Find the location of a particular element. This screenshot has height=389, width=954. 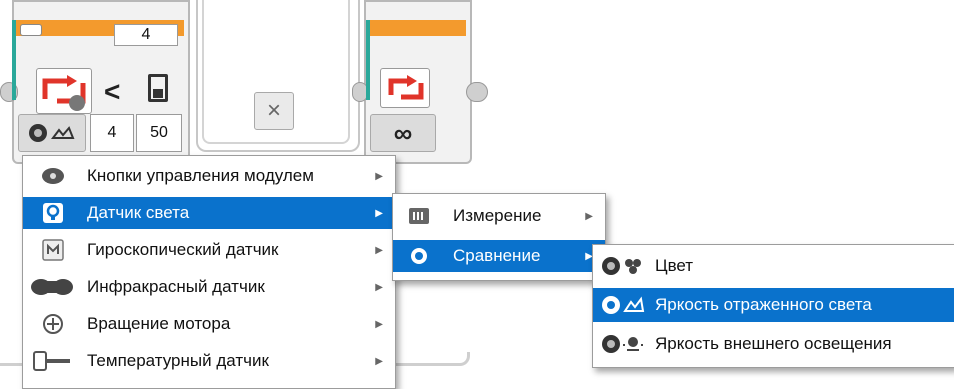

menu-item-gyro-sensor: Гироскопический датчик ▶ is located at coordinates (209, 250).